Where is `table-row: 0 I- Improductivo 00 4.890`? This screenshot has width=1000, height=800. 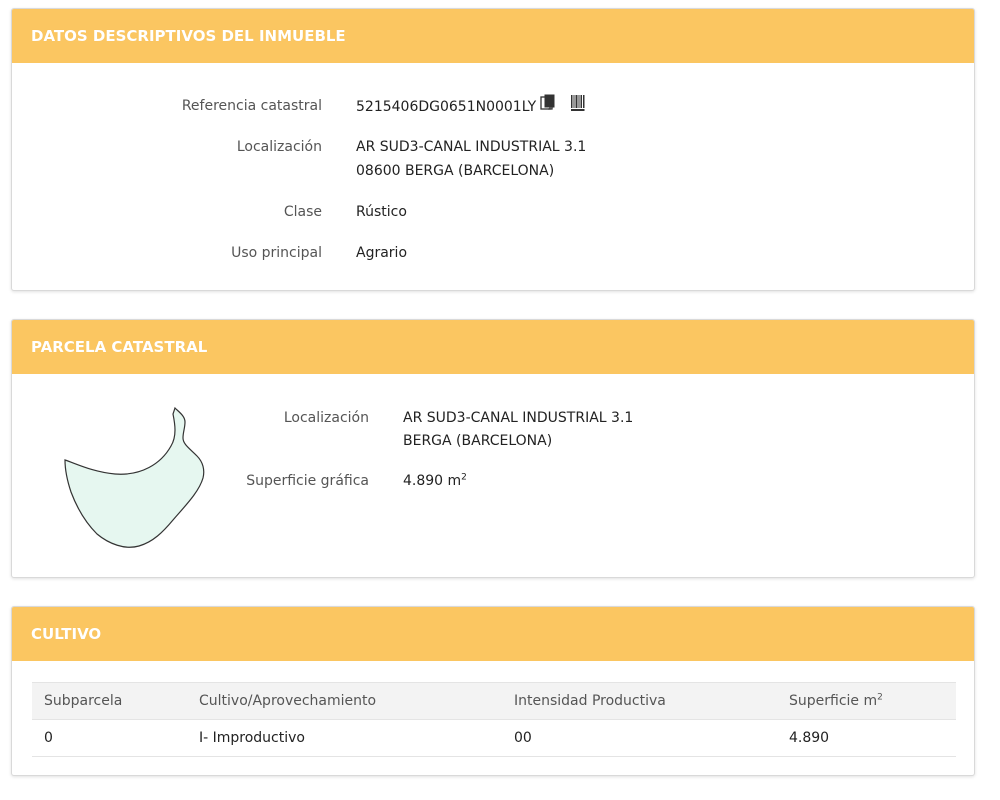
table-row: 0 I- Improductivo 00 4.890 is located at coordinates (494, 738).